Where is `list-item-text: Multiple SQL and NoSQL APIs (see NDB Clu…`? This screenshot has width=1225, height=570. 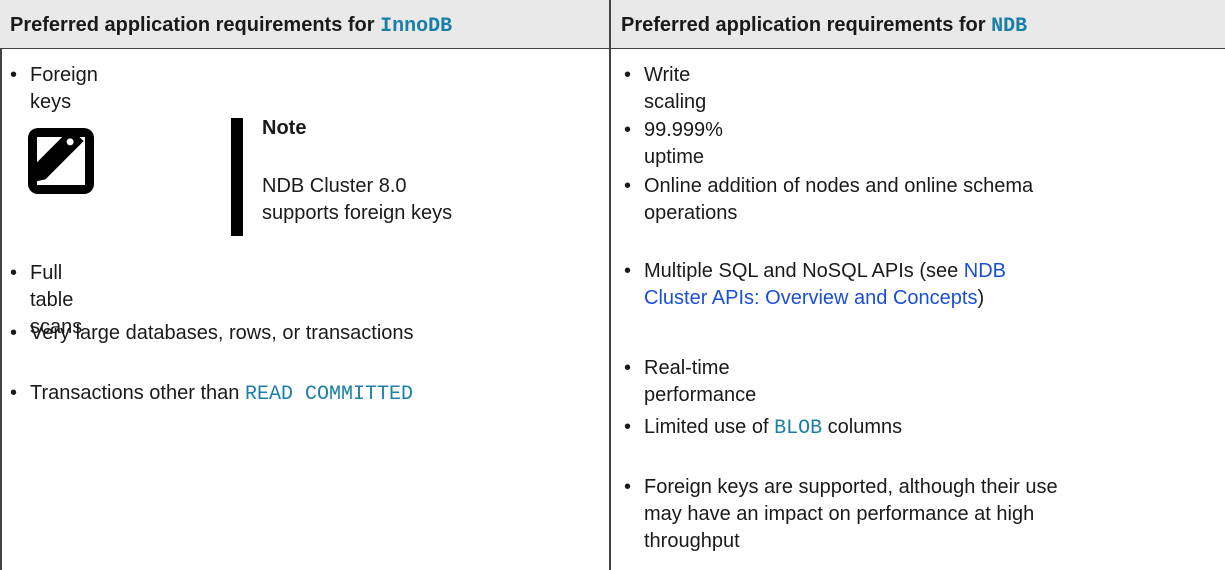 list-item-text: Multiple SQL and NoSQL APIs (see NDB Clu… is located at coordinates (825, 285).